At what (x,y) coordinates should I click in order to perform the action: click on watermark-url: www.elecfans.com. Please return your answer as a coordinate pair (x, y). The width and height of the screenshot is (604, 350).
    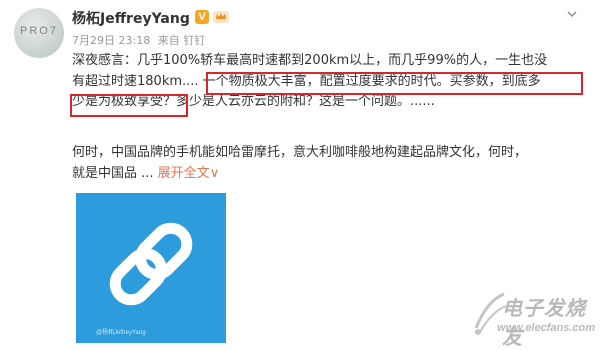
    Looking at the image, I should click on (546, 328).